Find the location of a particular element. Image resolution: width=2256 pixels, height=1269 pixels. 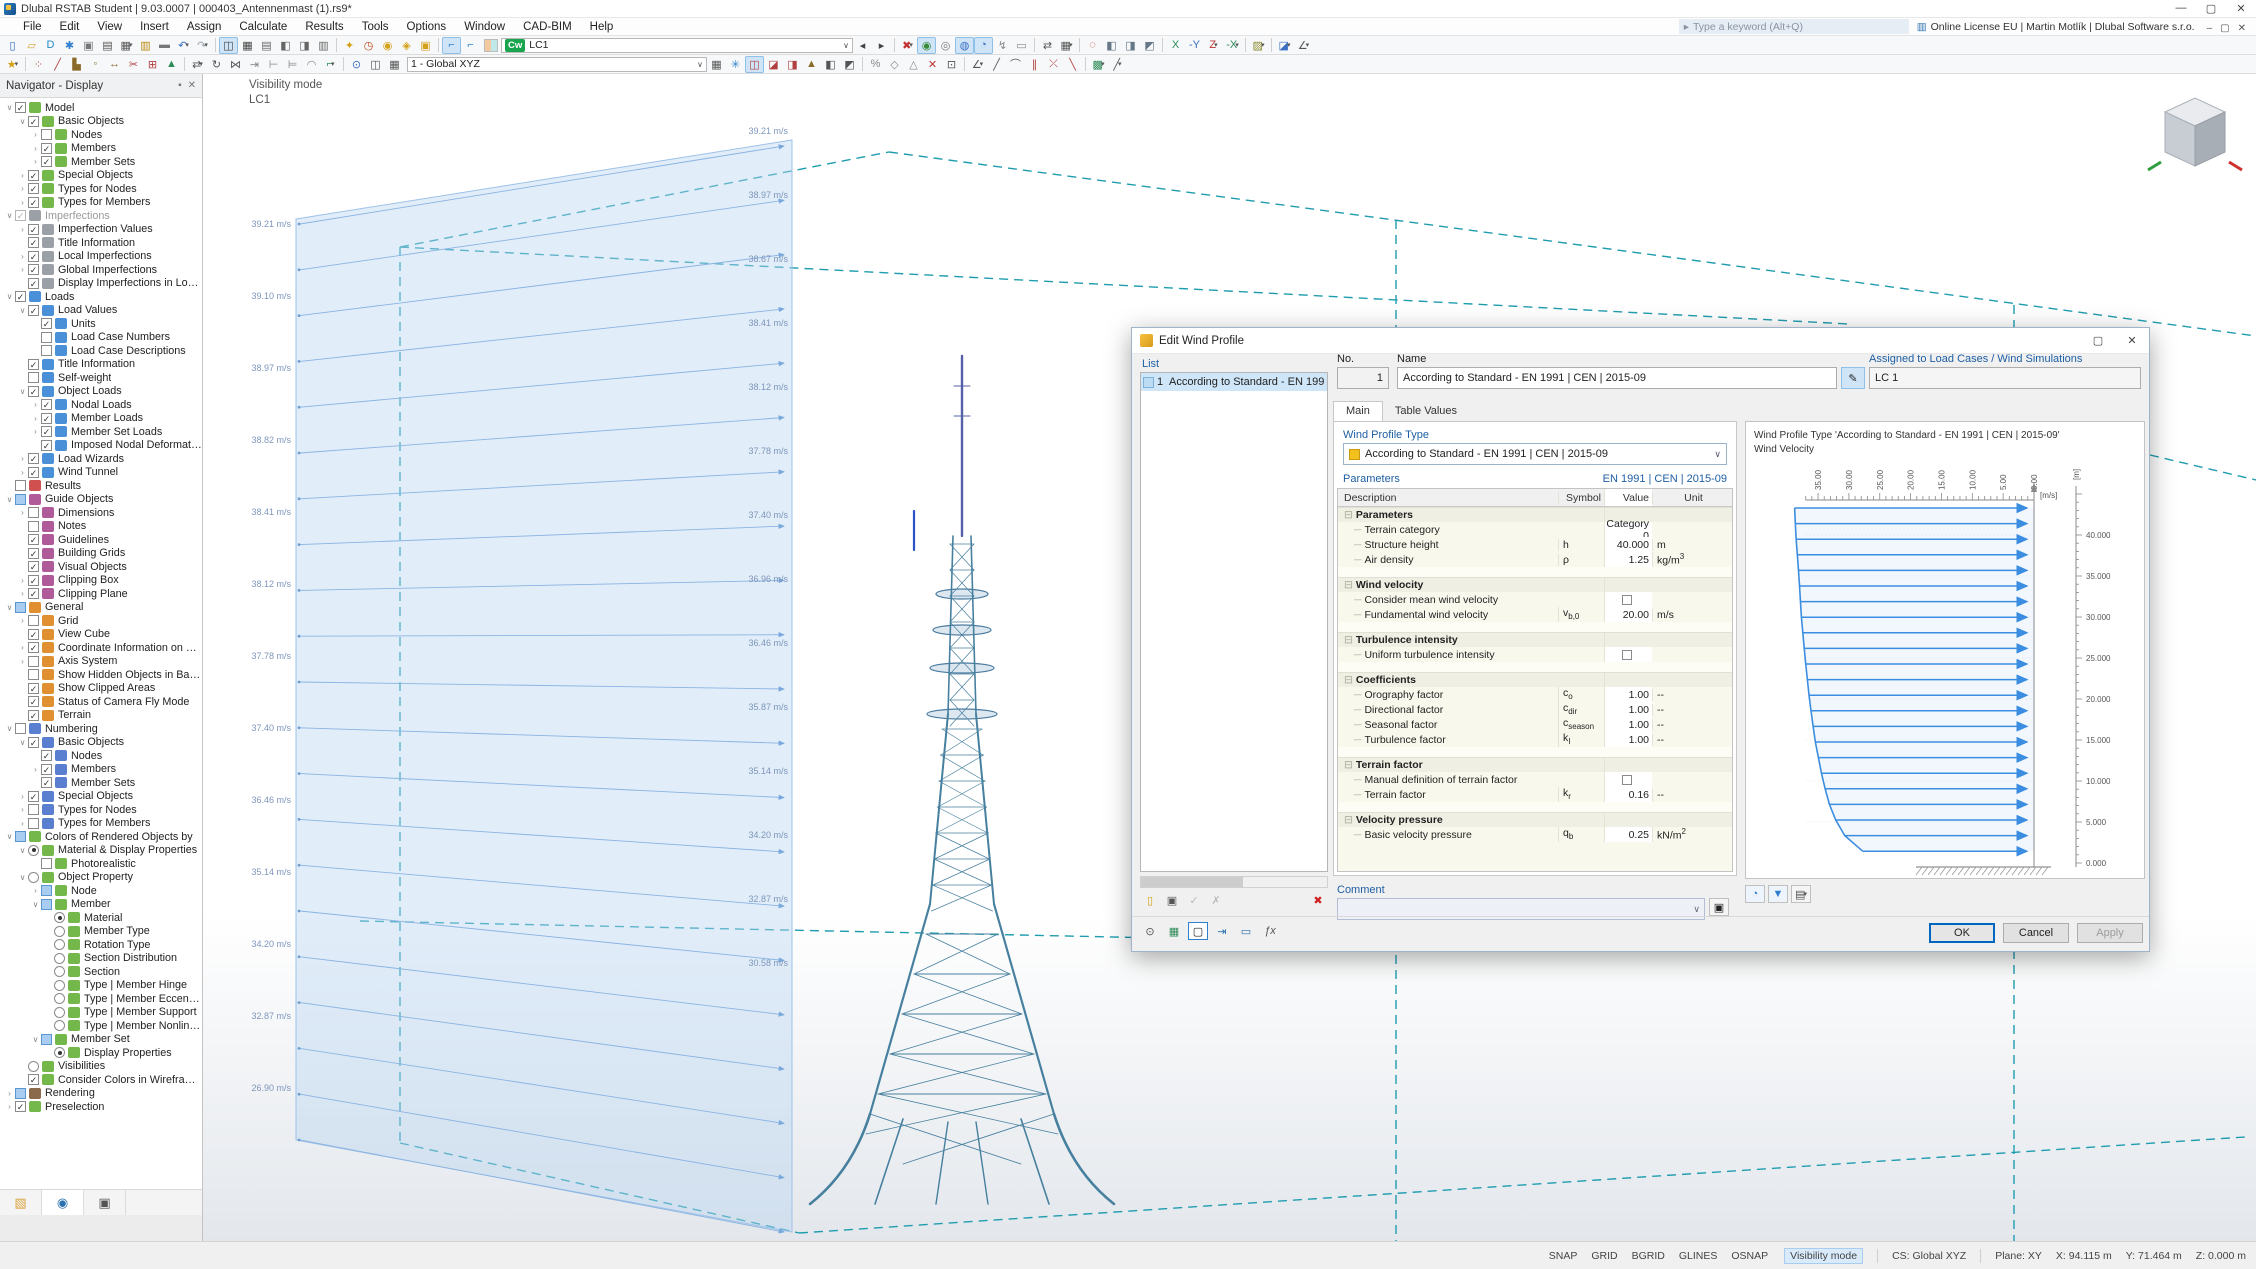

printout-report-icon: ▬ is located at coordinates (164, 45).